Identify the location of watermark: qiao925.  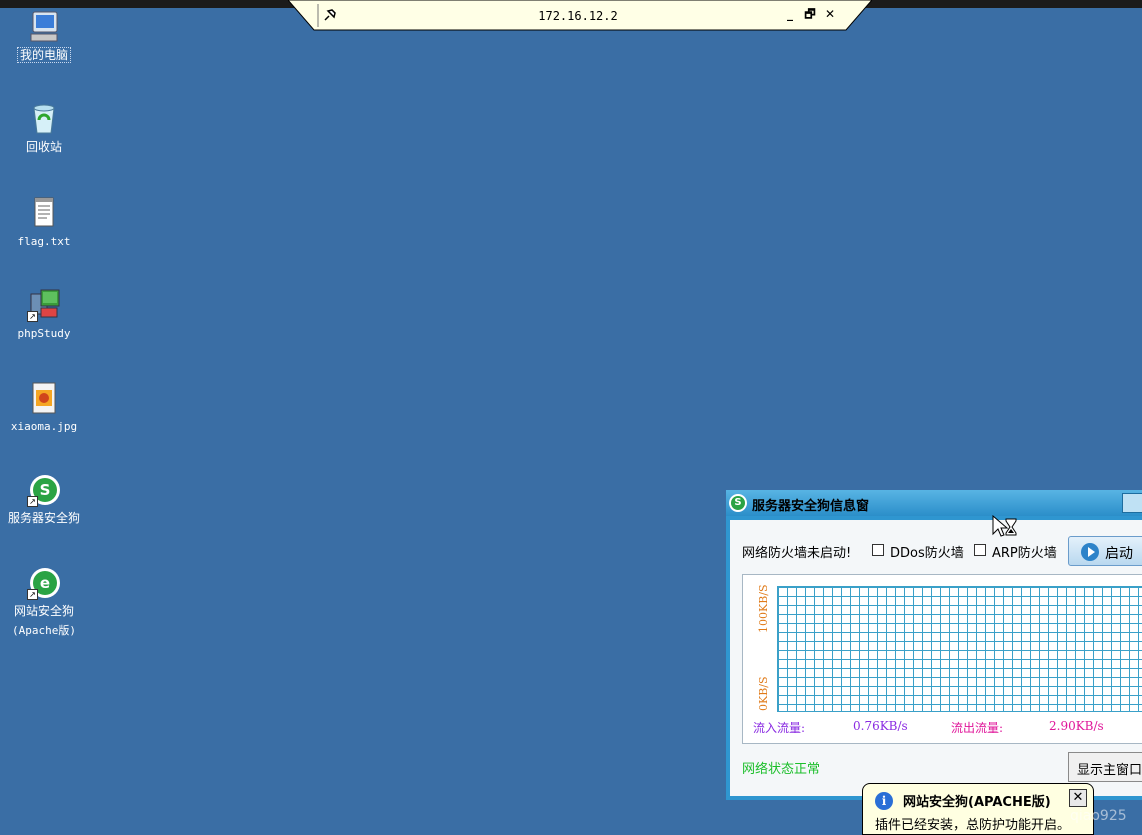
(1098, 816).